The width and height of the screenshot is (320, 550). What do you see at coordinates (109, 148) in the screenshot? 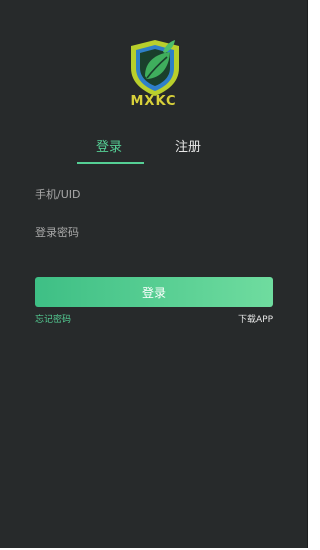
I see `tab-login: 登录` at bounding box center [109, 148].